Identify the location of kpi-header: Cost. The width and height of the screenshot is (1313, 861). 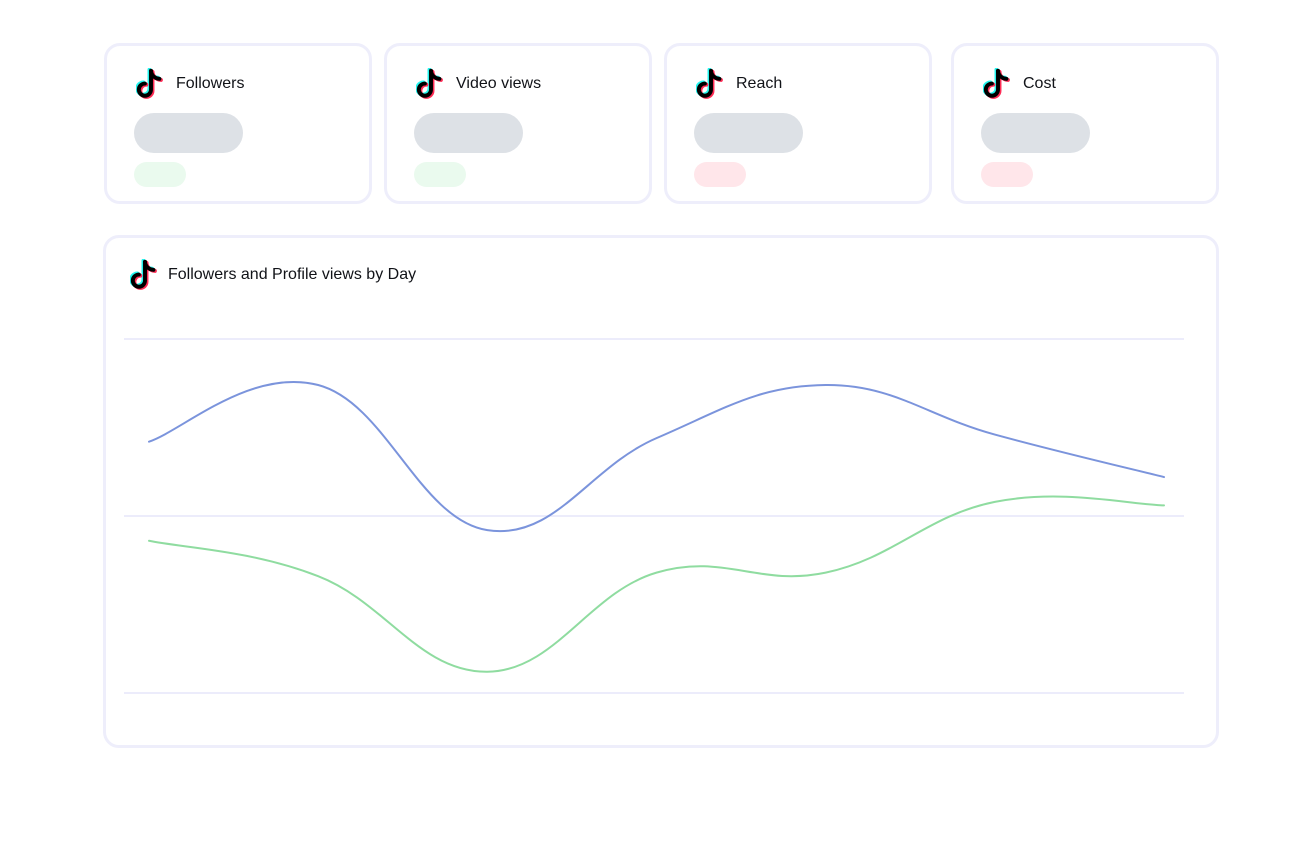
(1019, 84).